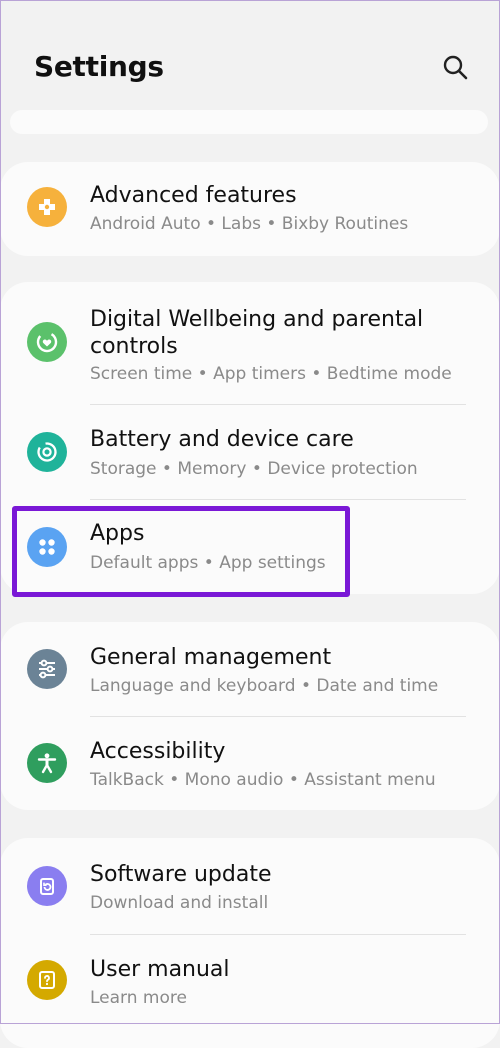  Describe the element at coordinates (179, 903) in the screenshot. I see `settings-item-subtitle: Download and install` at that location.